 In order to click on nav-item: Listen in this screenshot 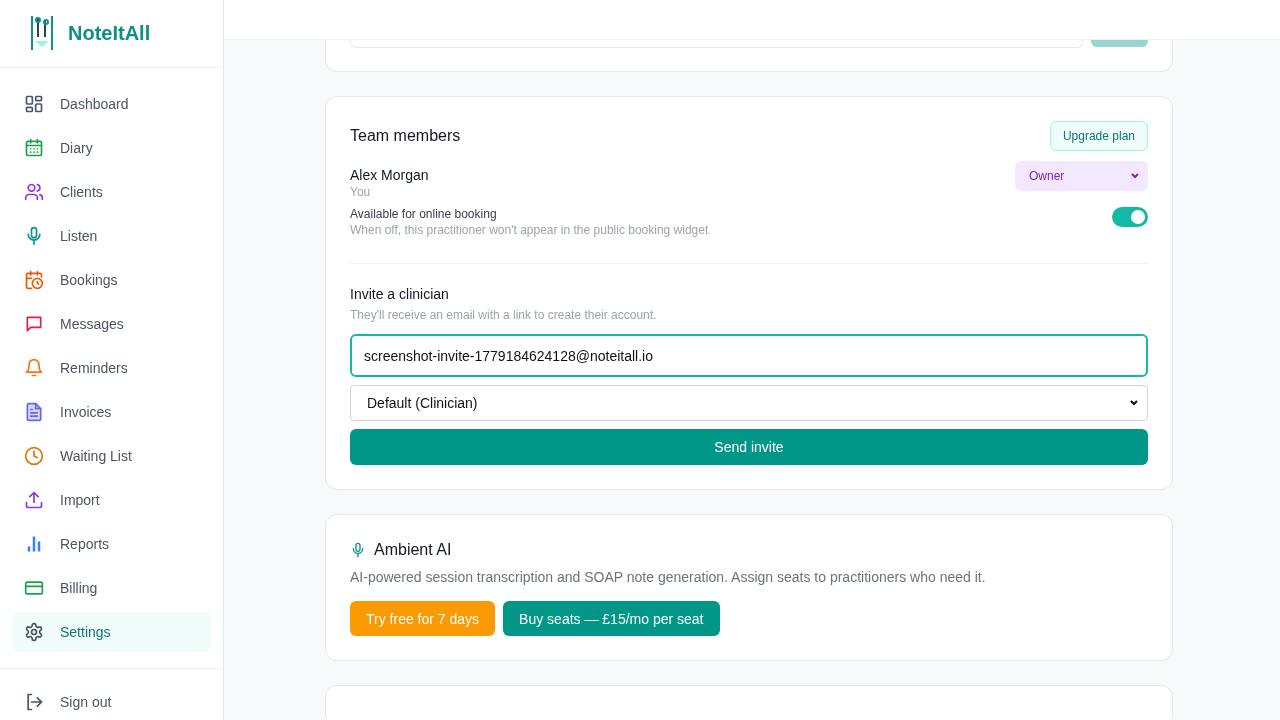, I will do `click(111, 235)`.